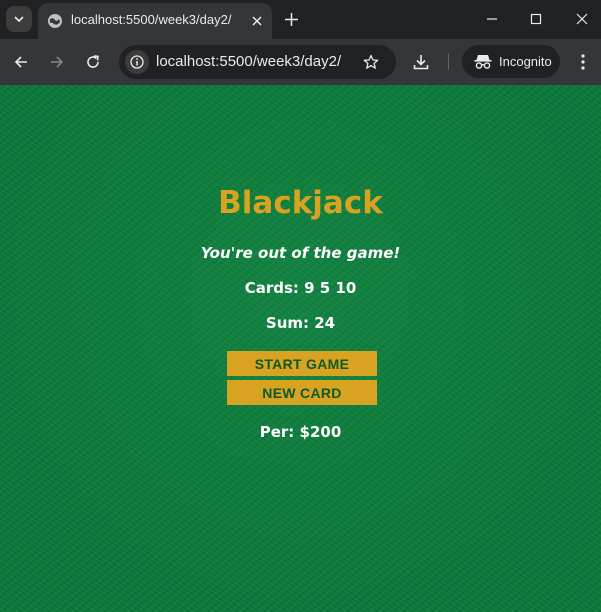 The width and height of the screenshot is (601, 612). Describe the element at coordinates (300, 253) in the screenshot. I see `game-message: You're out of the game!` at that location.